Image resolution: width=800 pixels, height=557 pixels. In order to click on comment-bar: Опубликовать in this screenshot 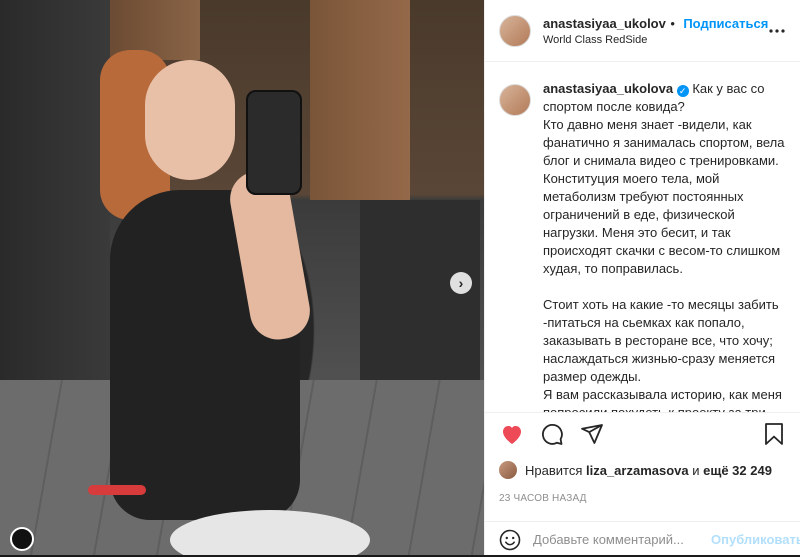, I will do `click(642, 539)`.